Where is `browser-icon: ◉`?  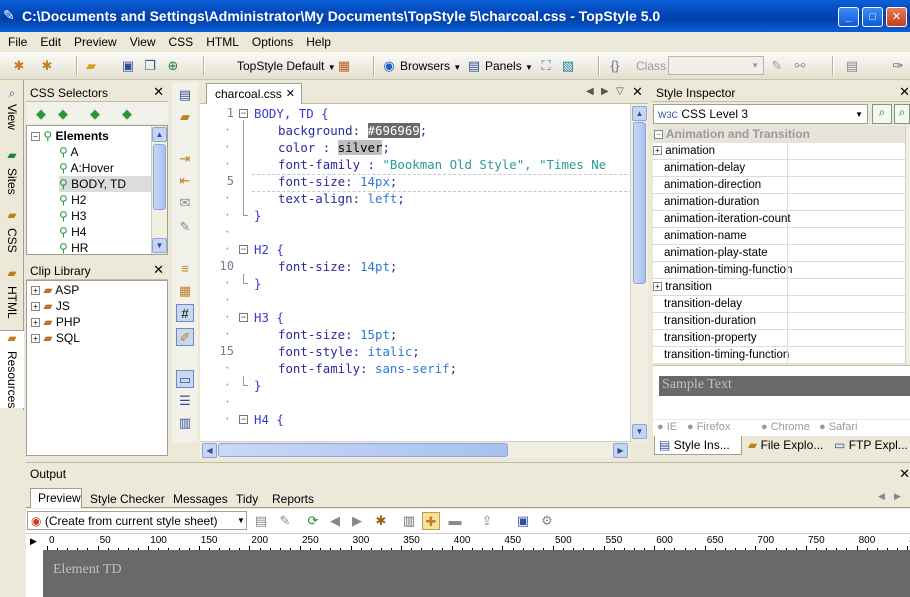
browser-icon: ◉ is located at coordinates (389, 66).